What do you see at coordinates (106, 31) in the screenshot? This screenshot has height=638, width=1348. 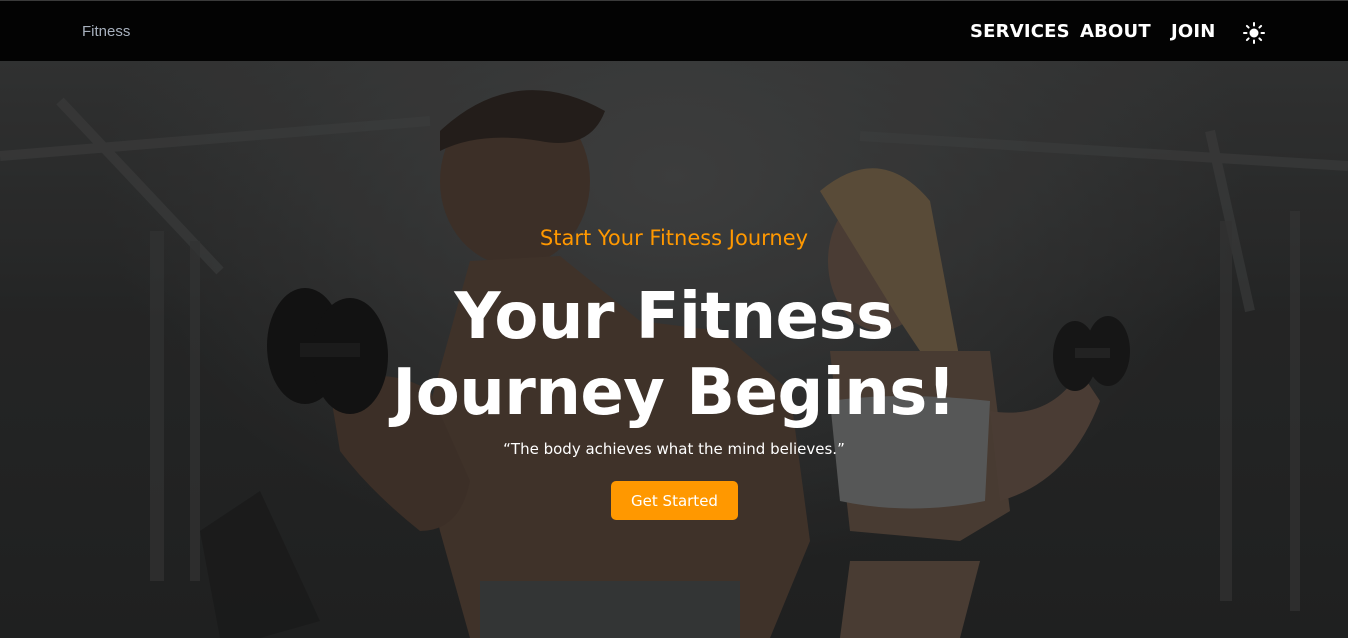 I see `brand-logo: Fitness` at bounding box center [106, 31].